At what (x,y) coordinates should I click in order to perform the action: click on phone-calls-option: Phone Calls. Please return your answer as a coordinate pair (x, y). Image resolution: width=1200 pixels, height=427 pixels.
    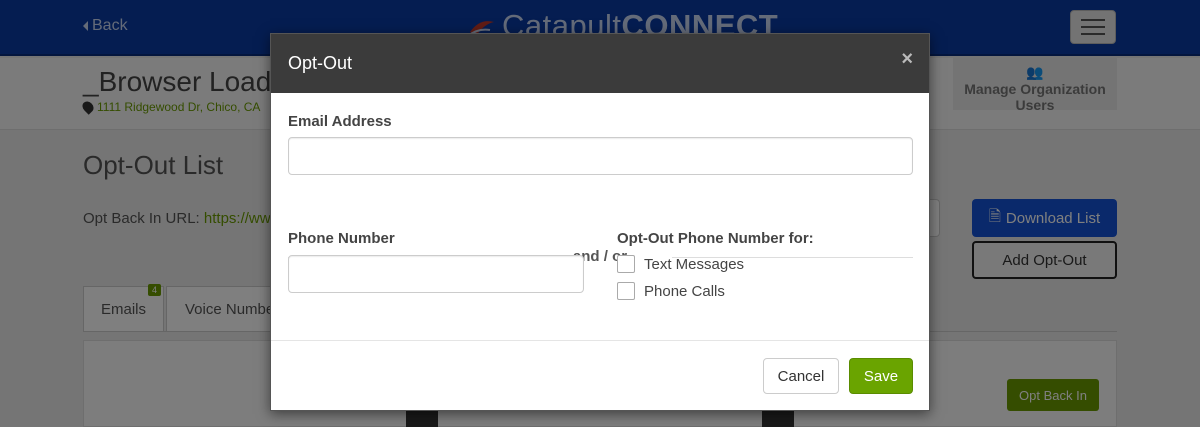
    Looking at the image, I should click on (671, 291).